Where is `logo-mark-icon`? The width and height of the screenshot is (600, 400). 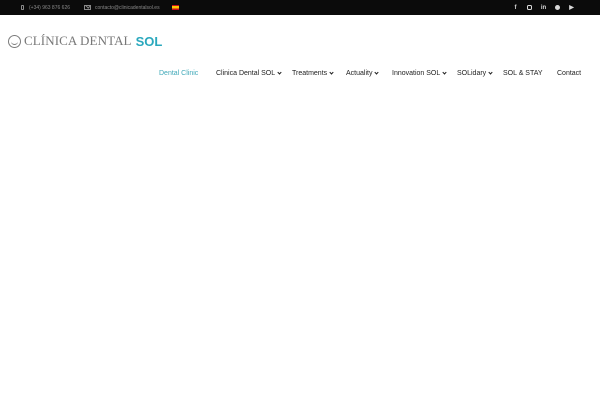
logo-mark-icon is located at coordinates (14, 41).